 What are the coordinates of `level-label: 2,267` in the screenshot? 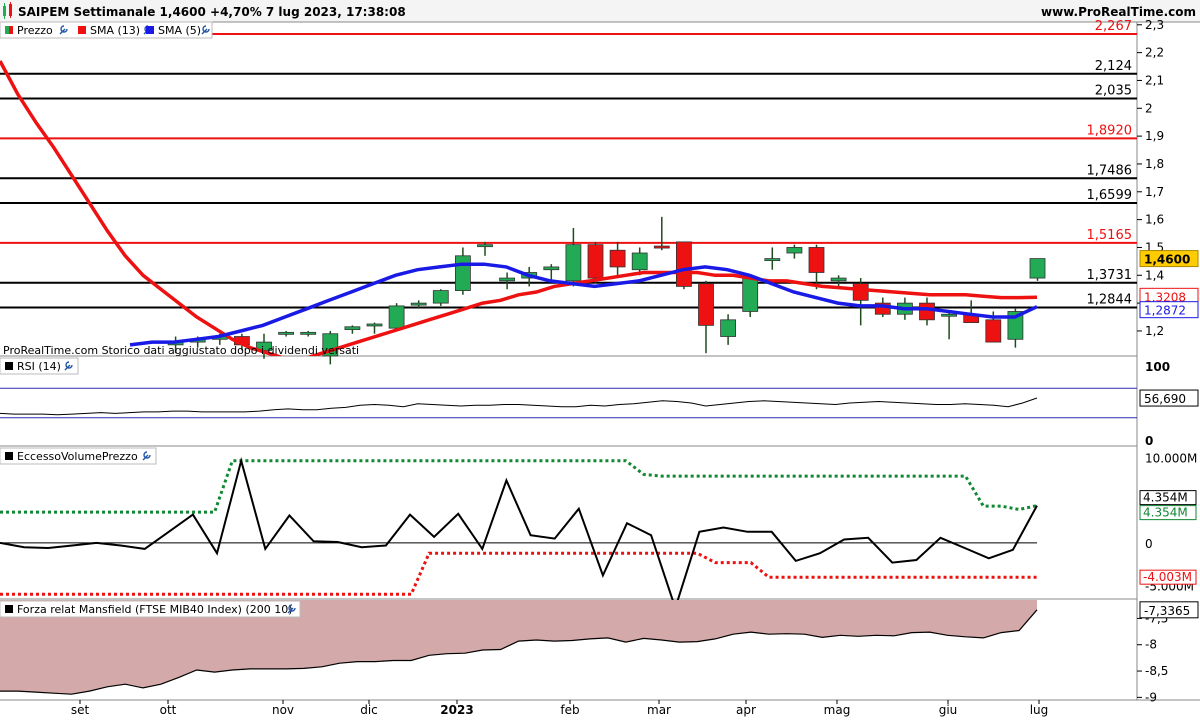 It's located at (1113, 26).